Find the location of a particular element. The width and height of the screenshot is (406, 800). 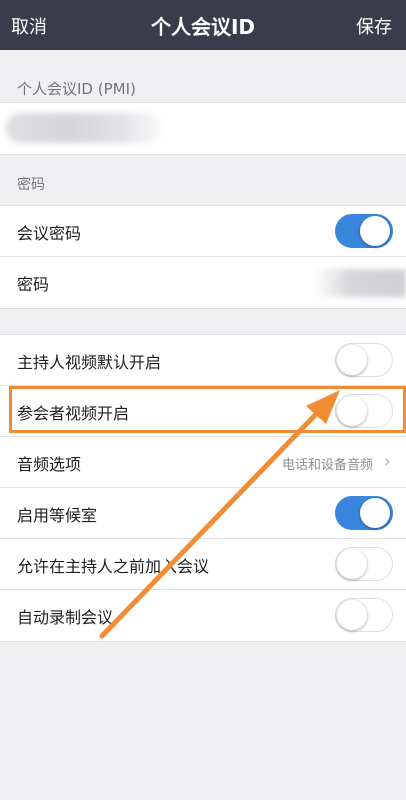

meeting-password-row: 会议密码 is located at coordinates (203, 231).